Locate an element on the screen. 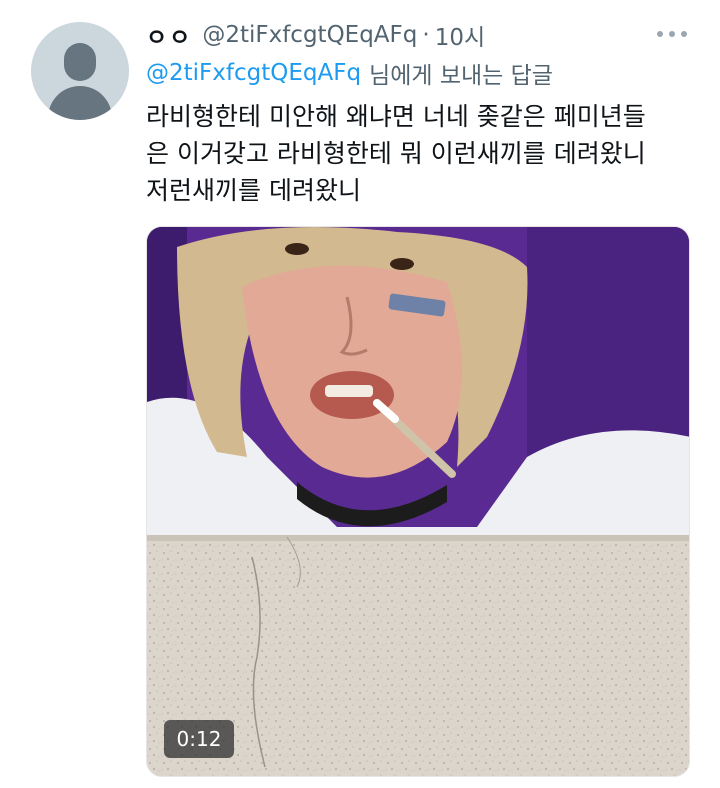 The height and width of the screenshot is (788, 720). default-avatar-icon is located at coordinates (80, 71).